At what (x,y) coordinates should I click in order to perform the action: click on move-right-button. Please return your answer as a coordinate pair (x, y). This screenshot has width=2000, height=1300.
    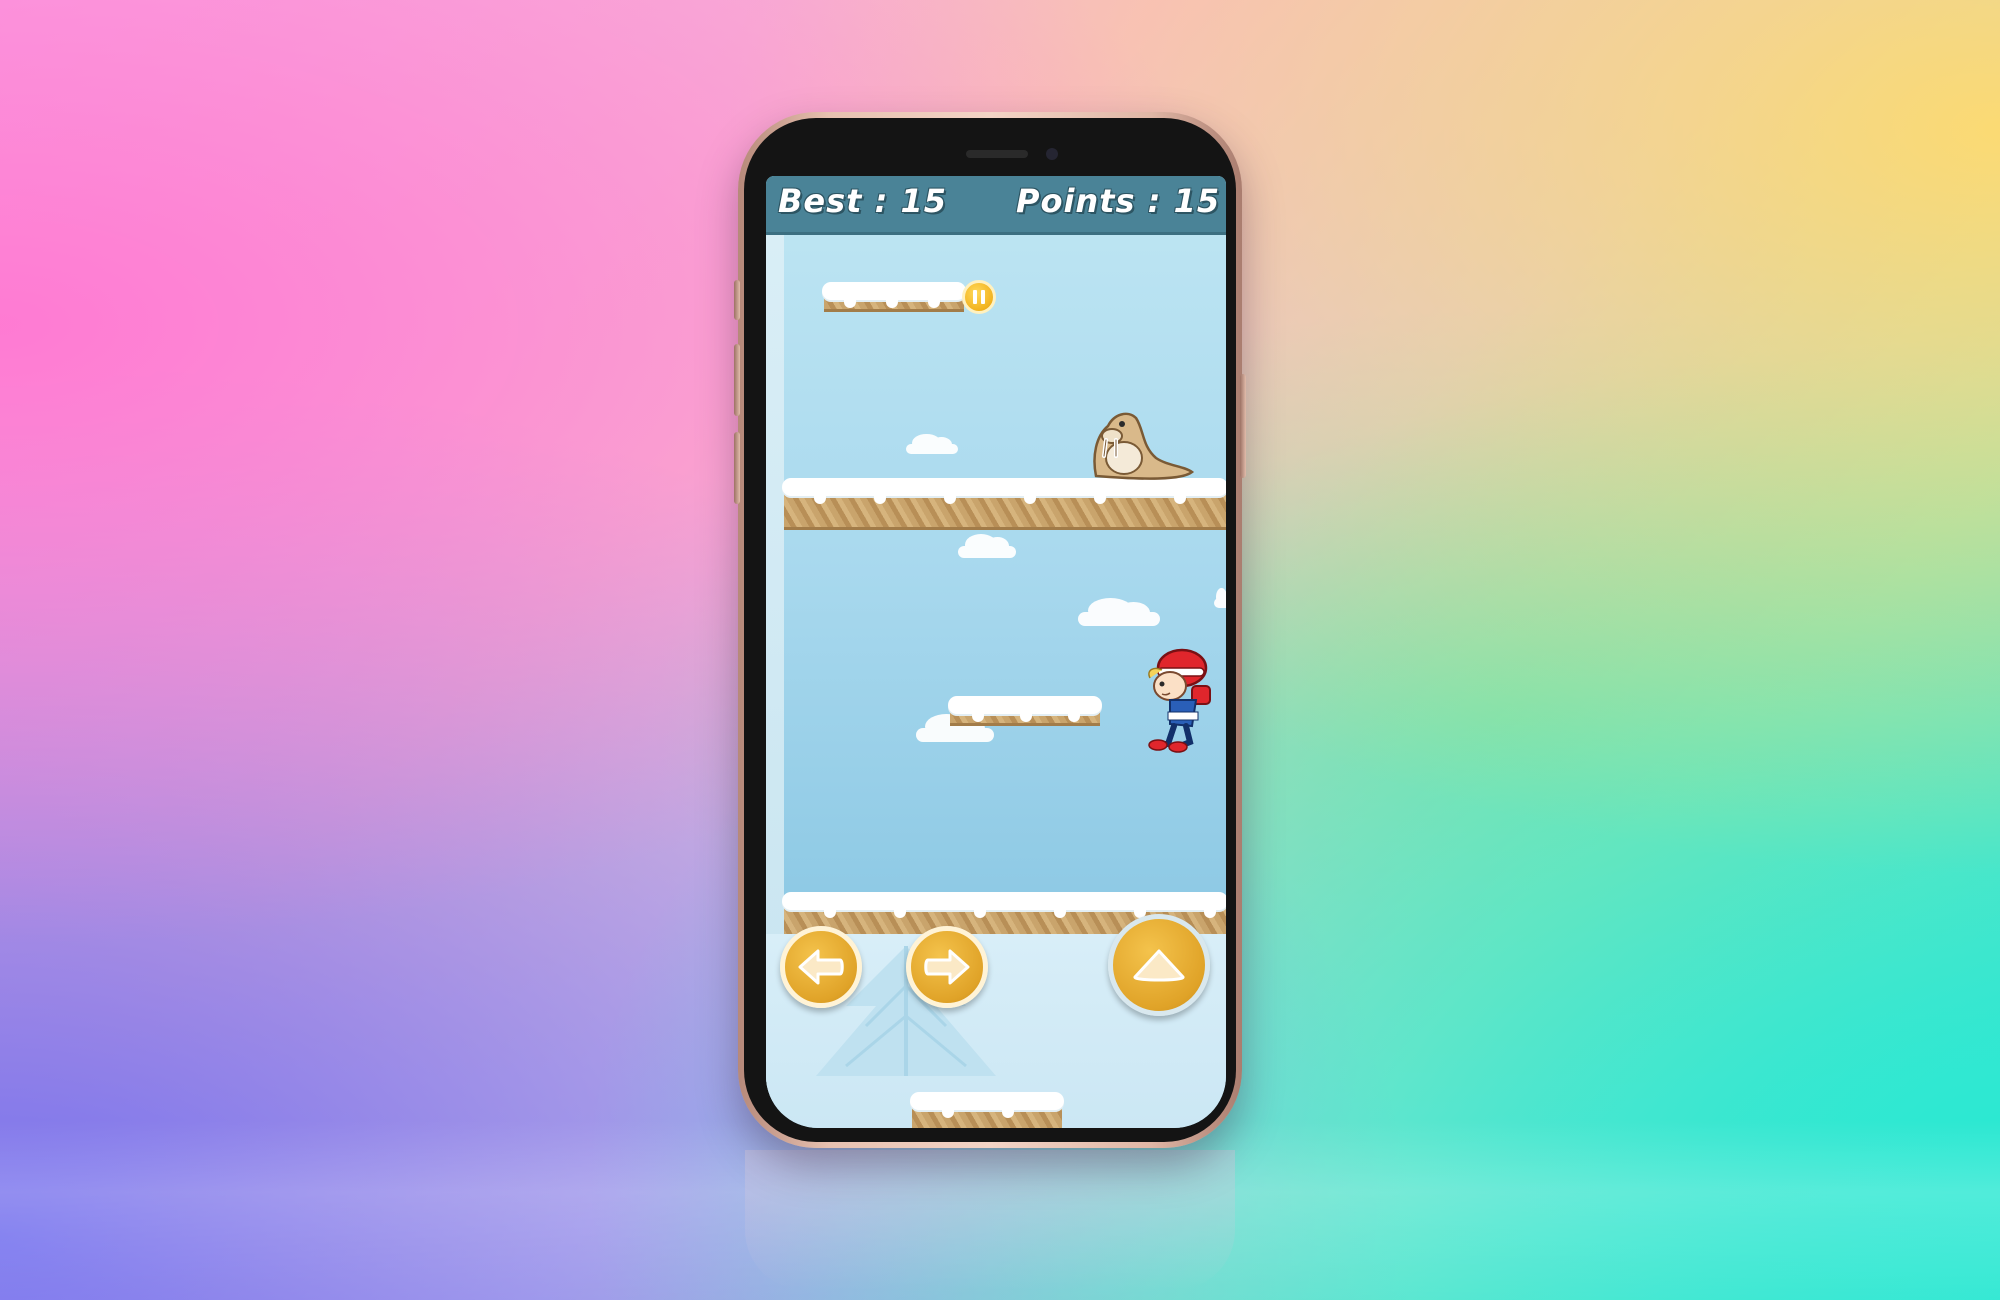
    Looking at the image, I should click on (947, 967).